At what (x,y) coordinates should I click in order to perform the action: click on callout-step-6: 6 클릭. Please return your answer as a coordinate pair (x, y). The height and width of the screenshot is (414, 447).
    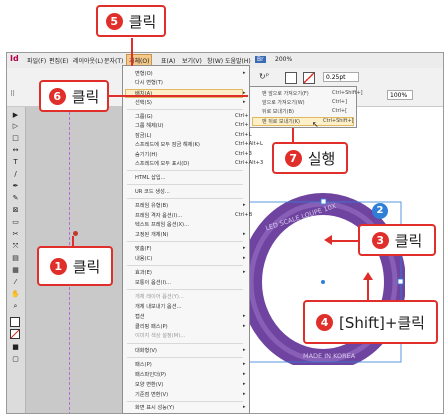
    Looking at the image, I should click on (74, 96).